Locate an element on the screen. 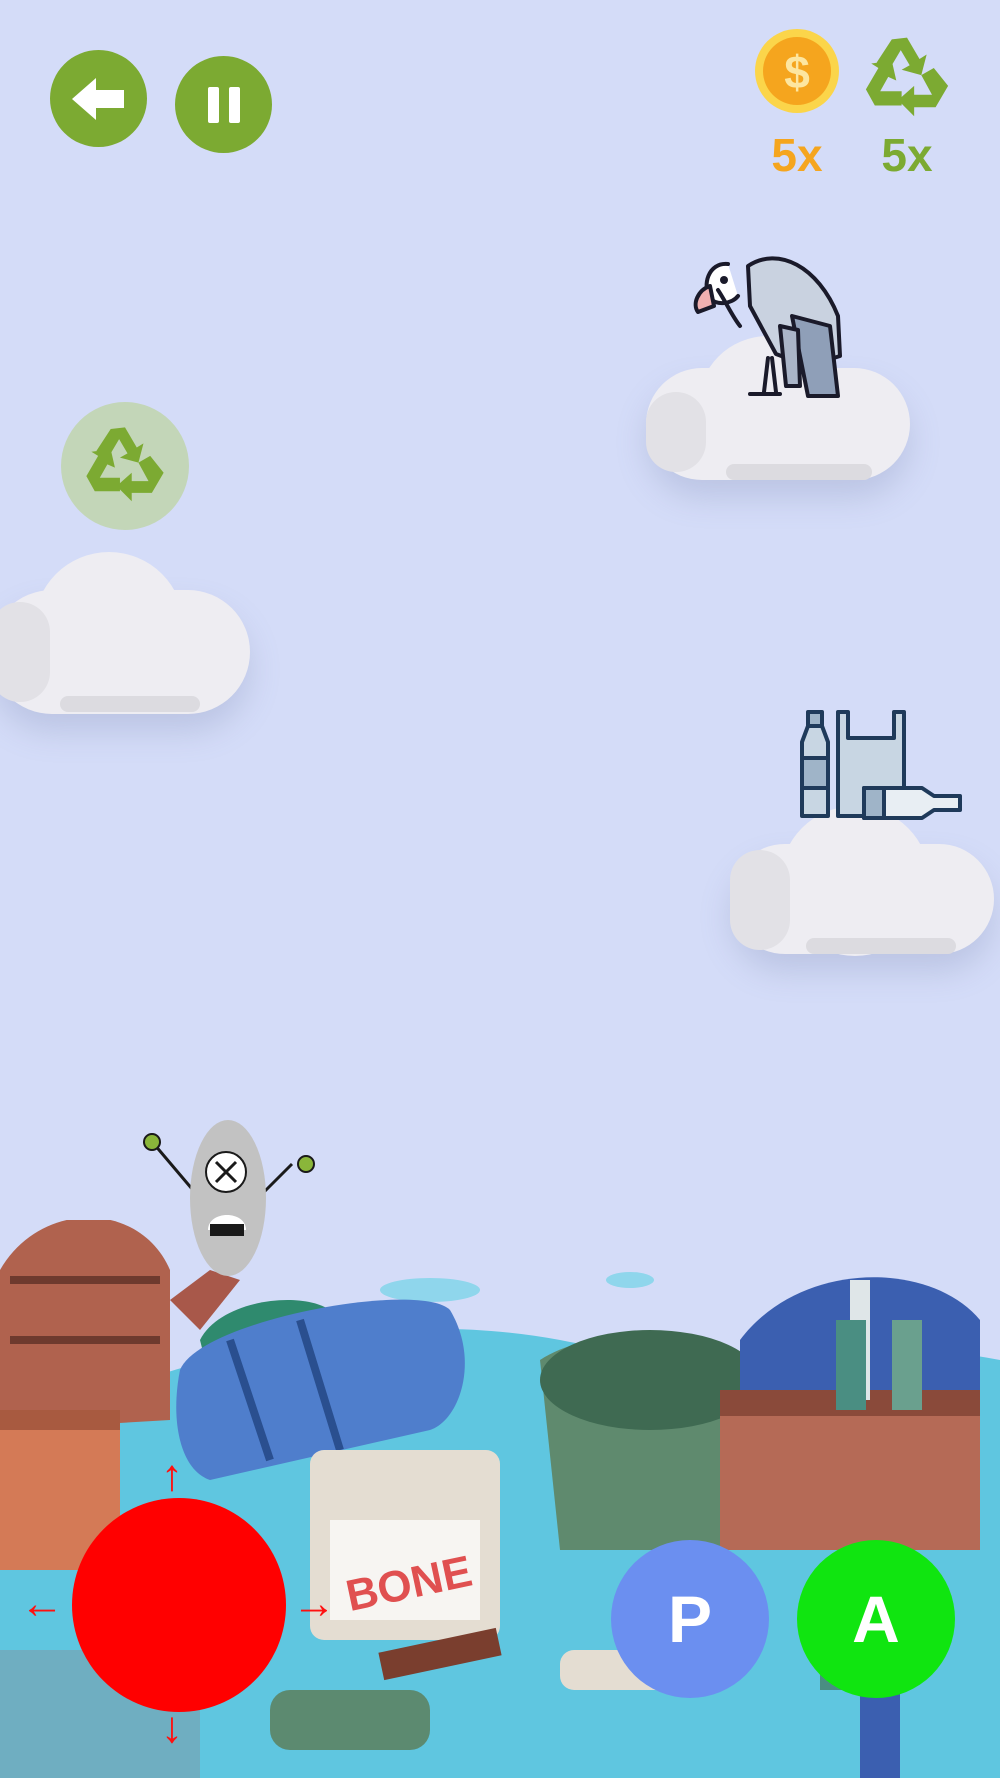 This screenshot has width=1000, height=1778. p-button: P is located at coordinates (690, 1619).